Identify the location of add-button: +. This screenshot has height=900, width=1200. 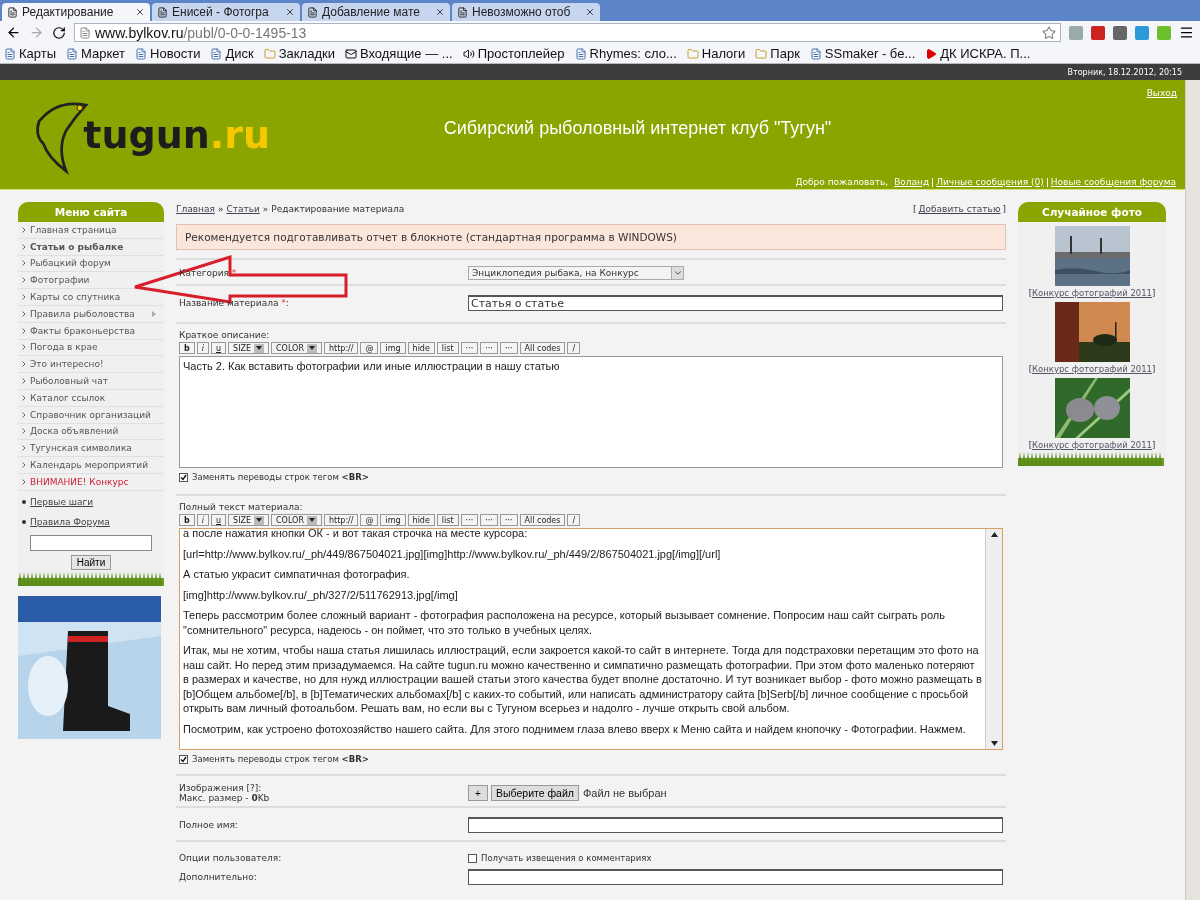
(478, 793).